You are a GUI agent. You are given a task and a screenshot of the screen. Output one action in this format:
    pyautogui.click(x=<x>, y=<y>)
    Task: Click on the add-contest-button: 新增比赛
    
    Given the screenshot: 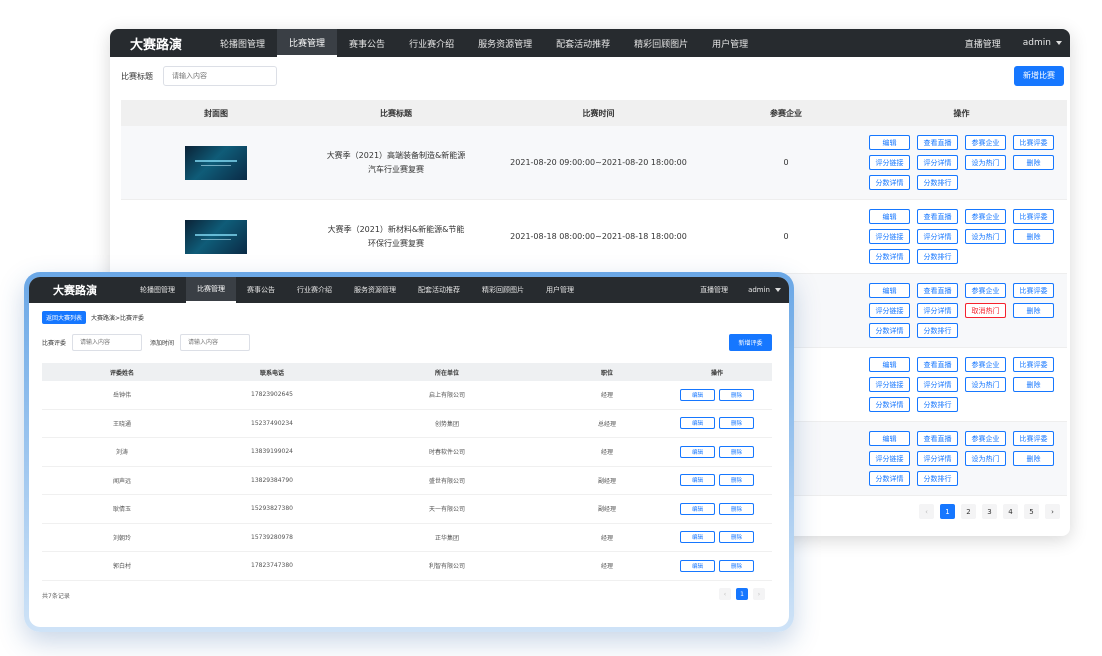 What is the action you would take?
    pyautogui.click(x=1039, y=76)
    